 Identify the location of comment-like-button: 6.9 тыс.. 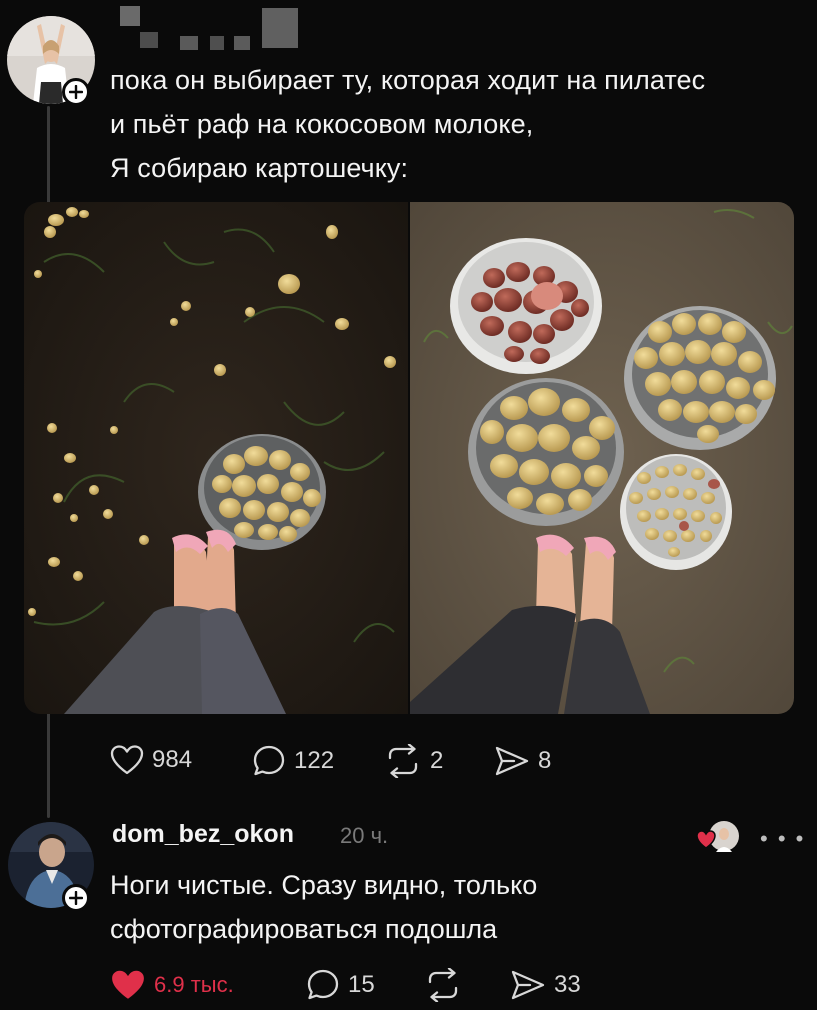
(172, 985).